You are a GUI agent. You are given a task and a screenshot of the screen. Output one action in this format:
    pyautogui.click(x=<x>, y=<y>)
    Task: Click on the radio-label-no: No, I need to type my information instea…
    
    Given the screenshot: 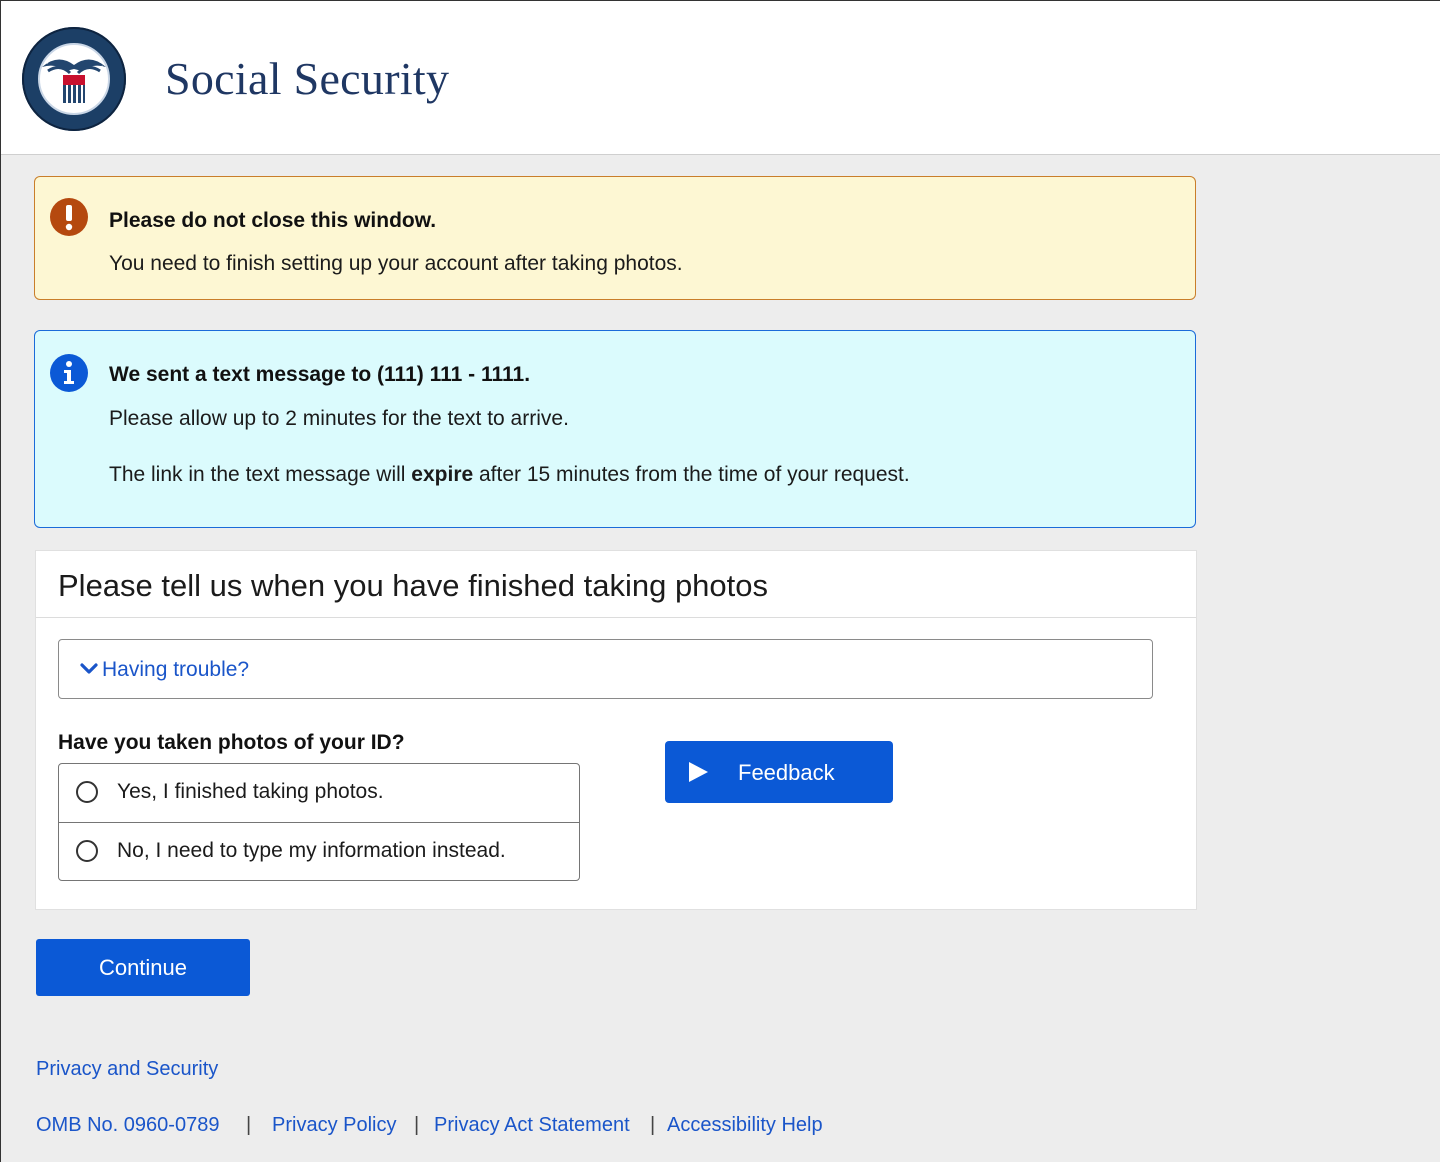 What is the action you would take?
    pyautogui.click(x=311, y=851)
    